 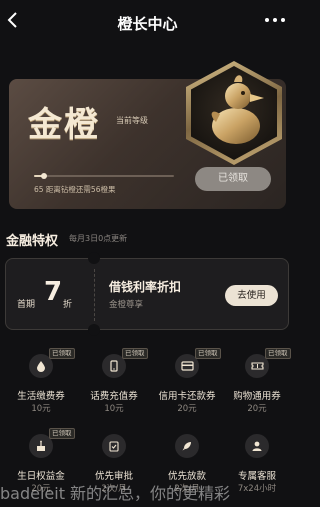 I want to click on level-progress-bar, so click(x=104, y=176).